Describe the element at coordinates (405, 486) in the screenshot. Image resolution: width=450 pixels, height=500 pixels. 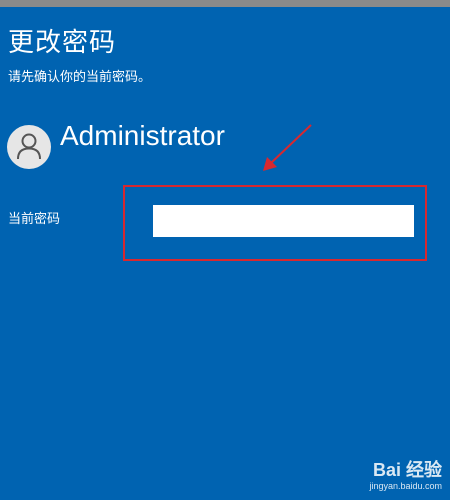
I see `watermark-url: jingyan.baidu.com` at that location.